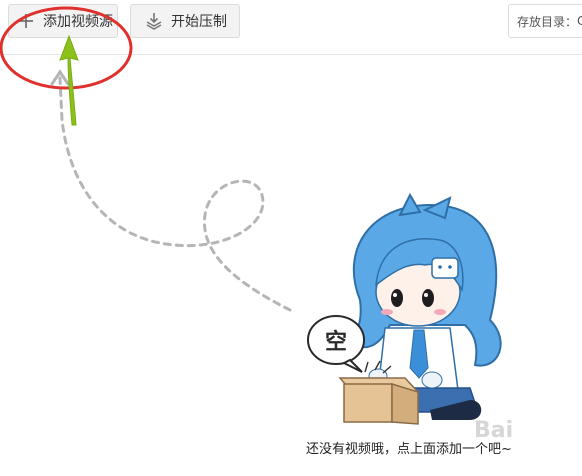 Image resolution: width=582 pixels, height=476 pixels. I want to click on plus-icon, so click(26, 21).